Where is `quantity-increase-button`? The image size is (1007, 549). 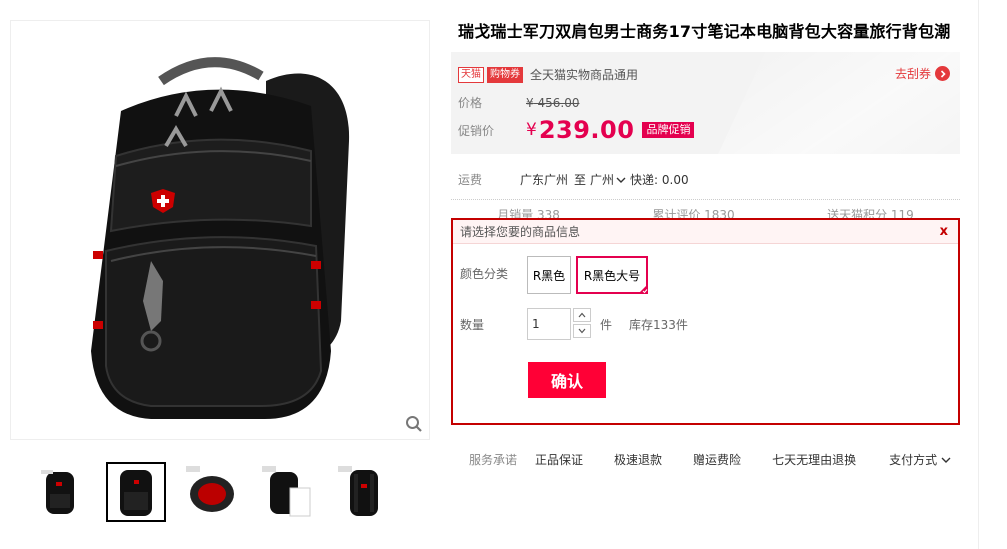 quantity-increase-button is located at coordinates (582, 315).